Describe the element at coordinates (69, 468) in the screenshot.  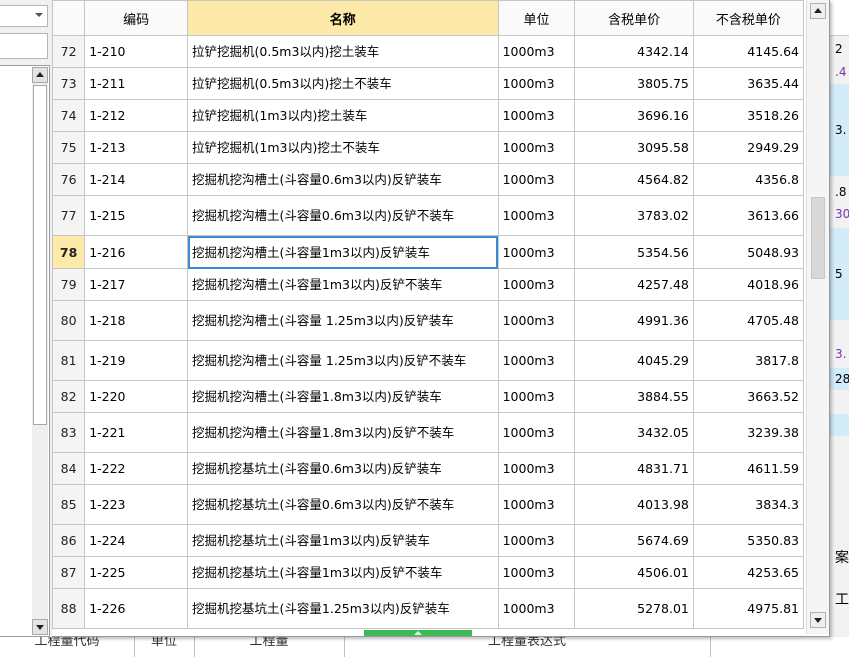
I see `row-index: 84` at that location.